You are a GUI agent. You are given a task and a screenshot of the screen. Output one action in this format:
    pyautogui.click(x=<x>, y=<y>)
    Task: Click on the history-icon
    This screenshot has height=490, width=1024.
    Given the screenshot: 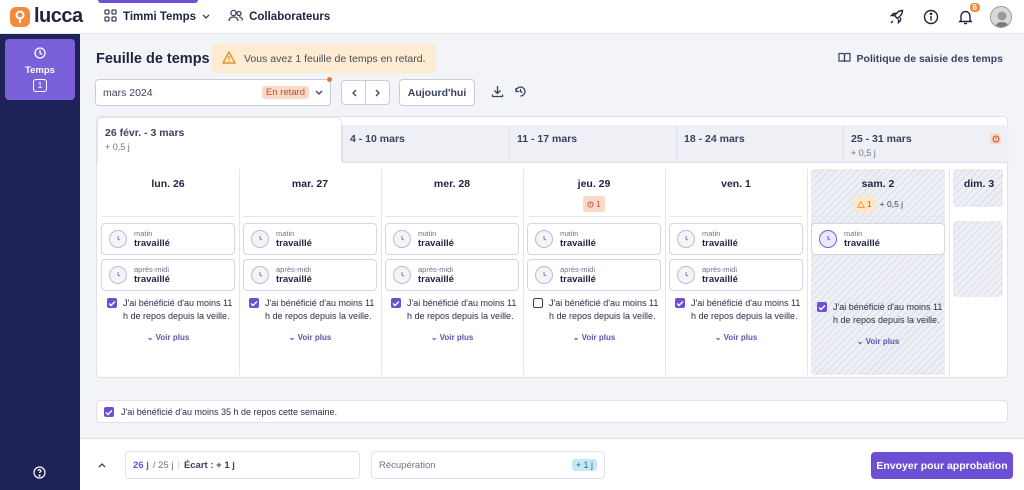 What is the action you would take?
    pyautogui.click(x=520, y=93)
    